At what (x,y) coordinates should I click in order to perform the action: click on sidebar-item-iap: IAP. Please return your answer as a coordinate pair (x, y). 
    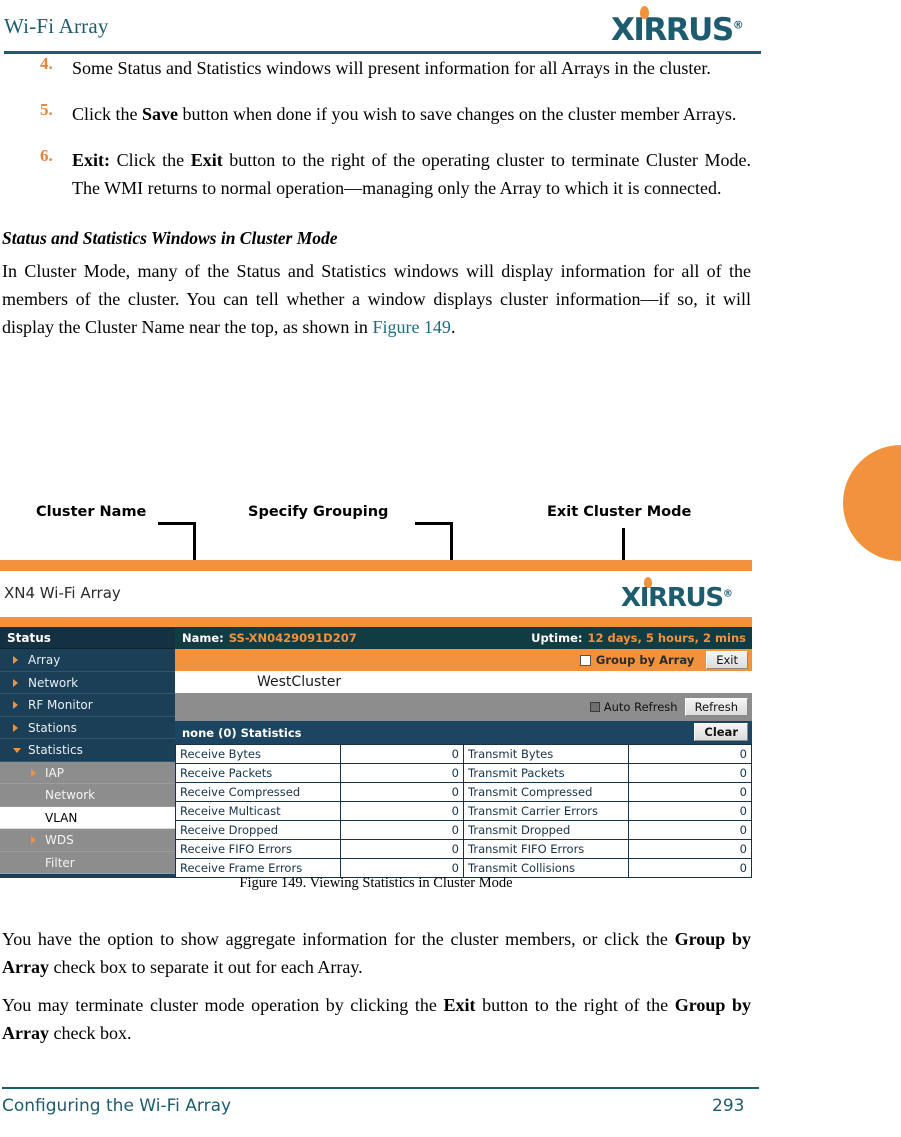
    Looking at the image, I should click on (87, 772).